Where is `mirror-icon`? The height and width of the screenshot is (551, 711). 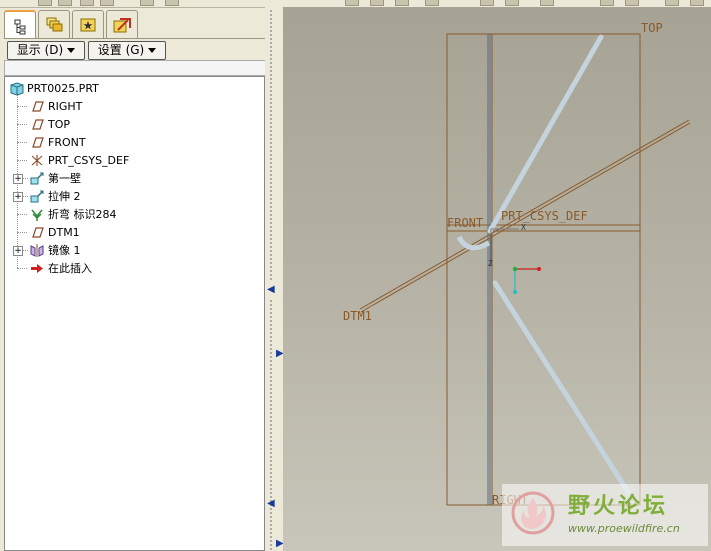 mirror-icon is located at coordinates (37, 250).